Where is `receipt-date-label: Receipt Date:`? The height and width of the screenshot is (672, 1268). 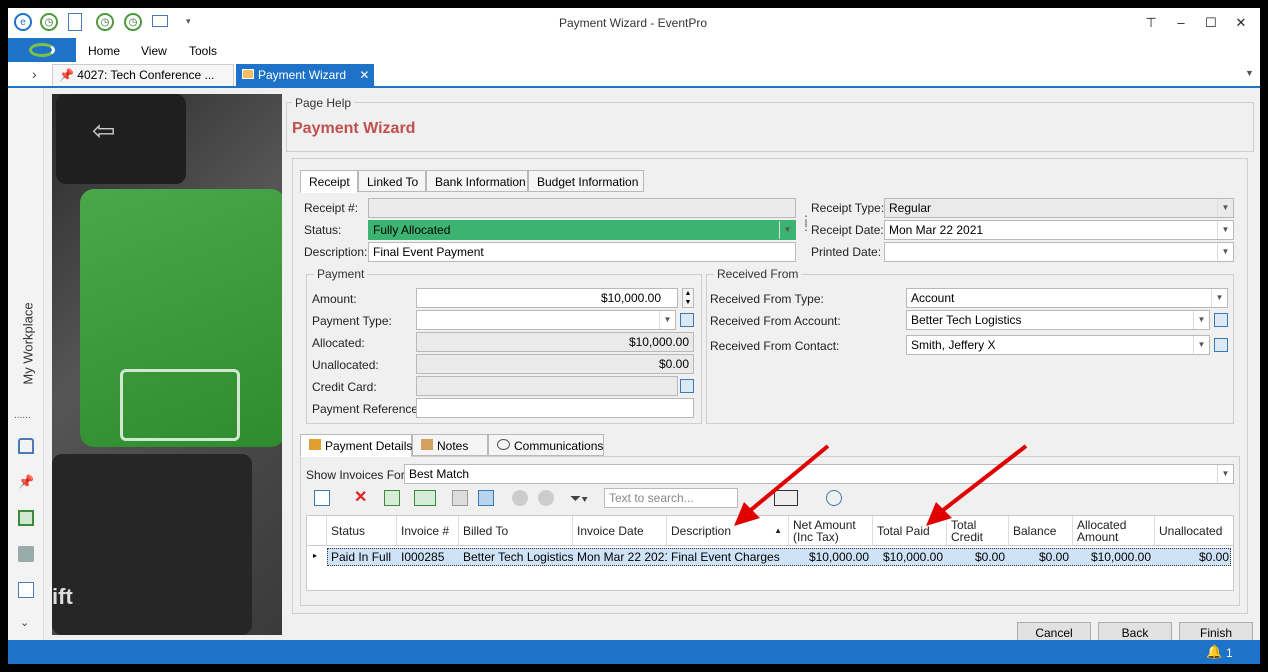
receipt-date-label: Receipt Date: is located at coordinates (847, 230).